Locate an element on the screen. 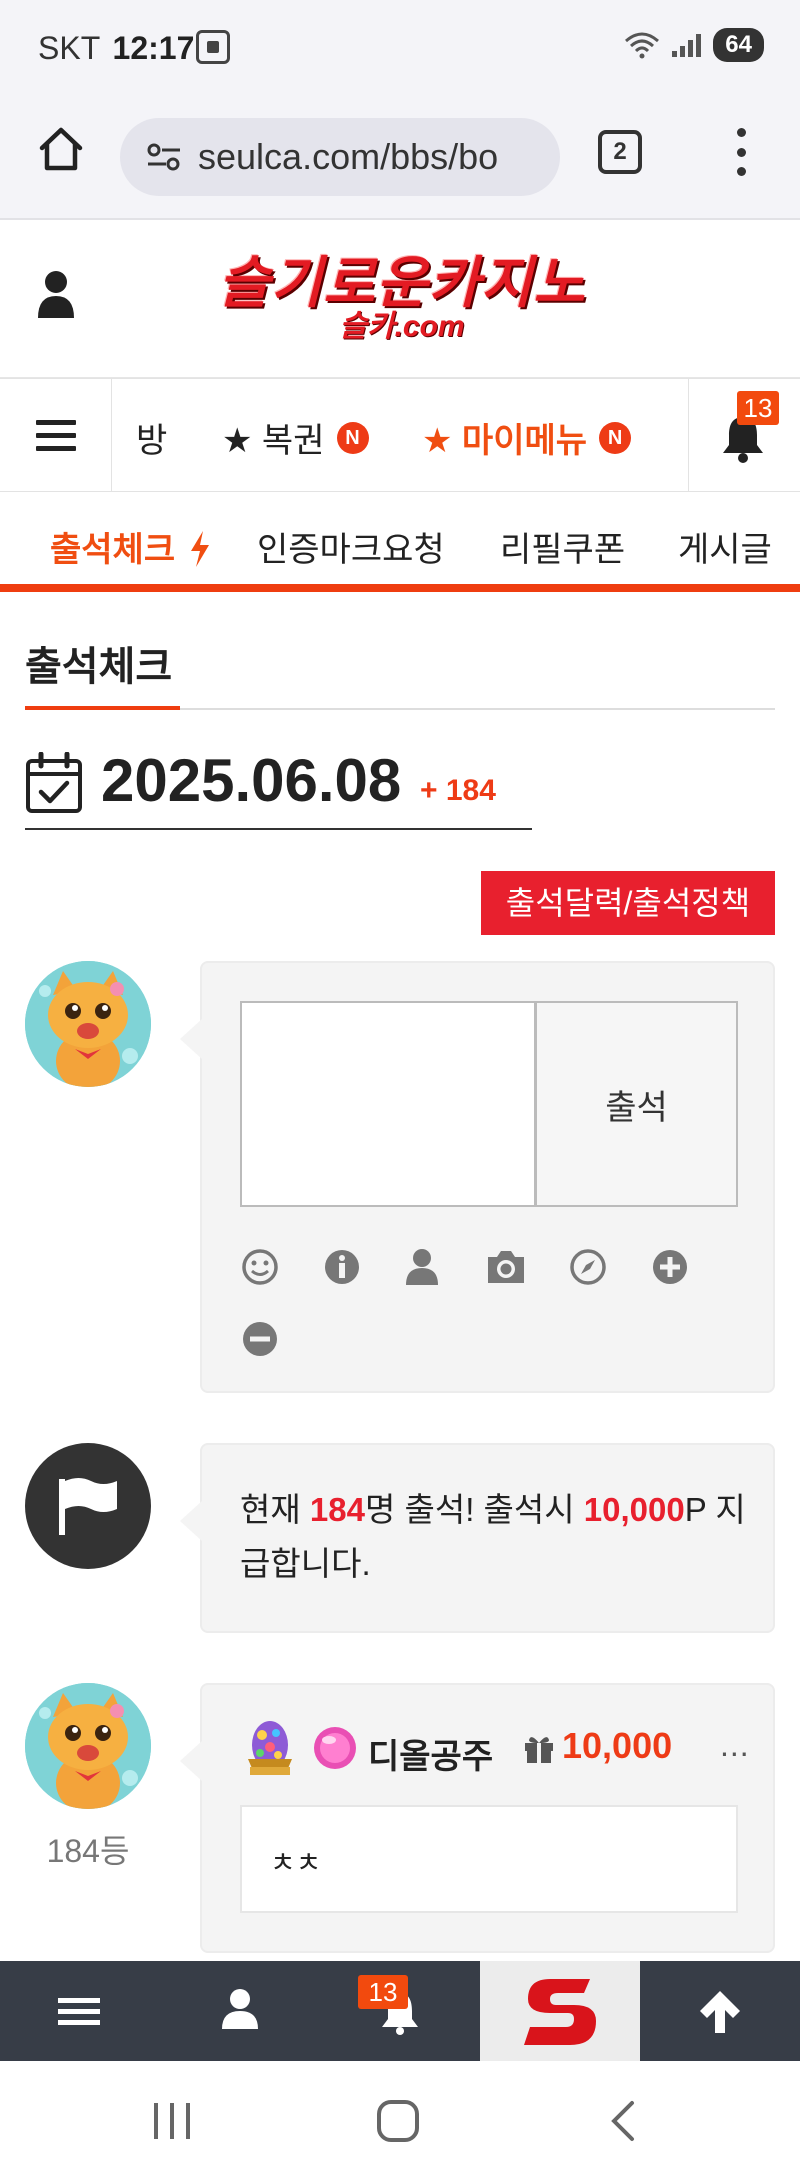  comment-bubble: 디올공주 10,000 ... ㅊㅊ is located at coordinates (477, 1818).